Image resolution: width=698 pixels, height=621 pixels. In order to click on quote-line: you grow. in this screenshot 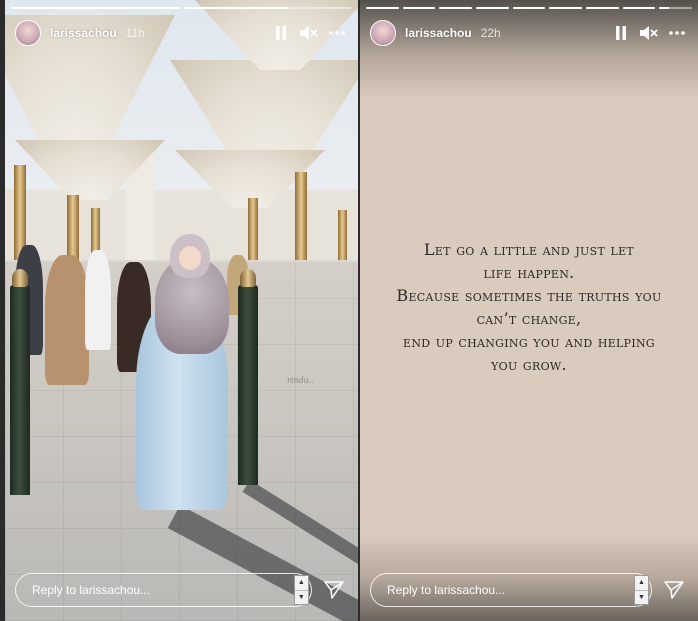, I will do `click(529, 364)`.